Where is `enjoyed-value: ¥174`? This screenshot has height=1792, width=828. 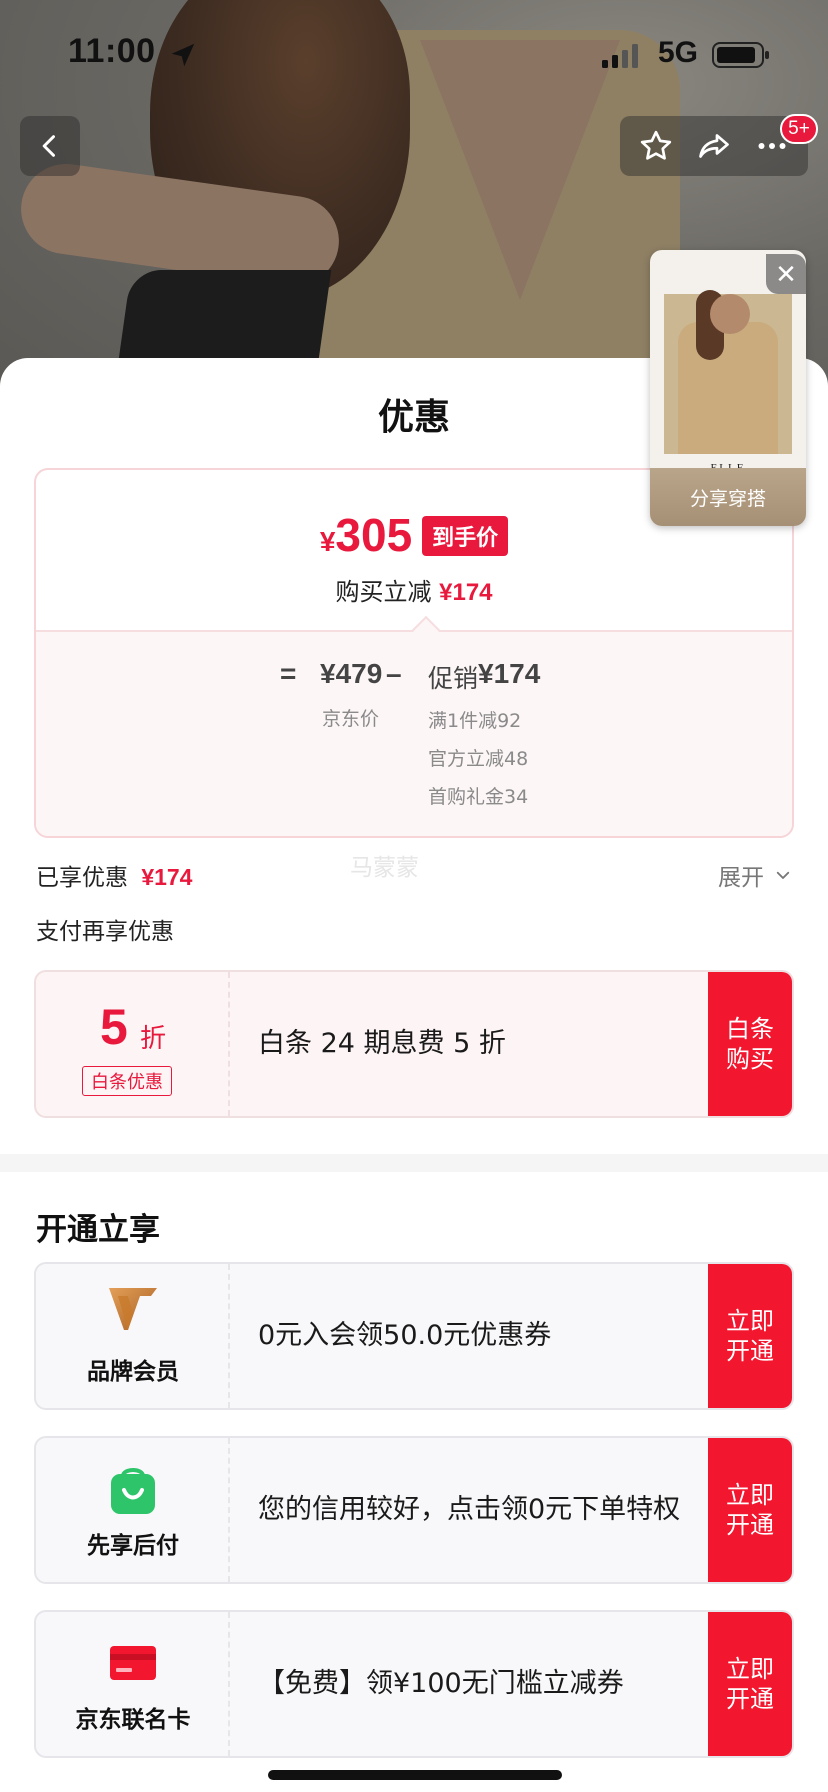
enjoyed-value: ¥174 is located at coordinates (167, 877).